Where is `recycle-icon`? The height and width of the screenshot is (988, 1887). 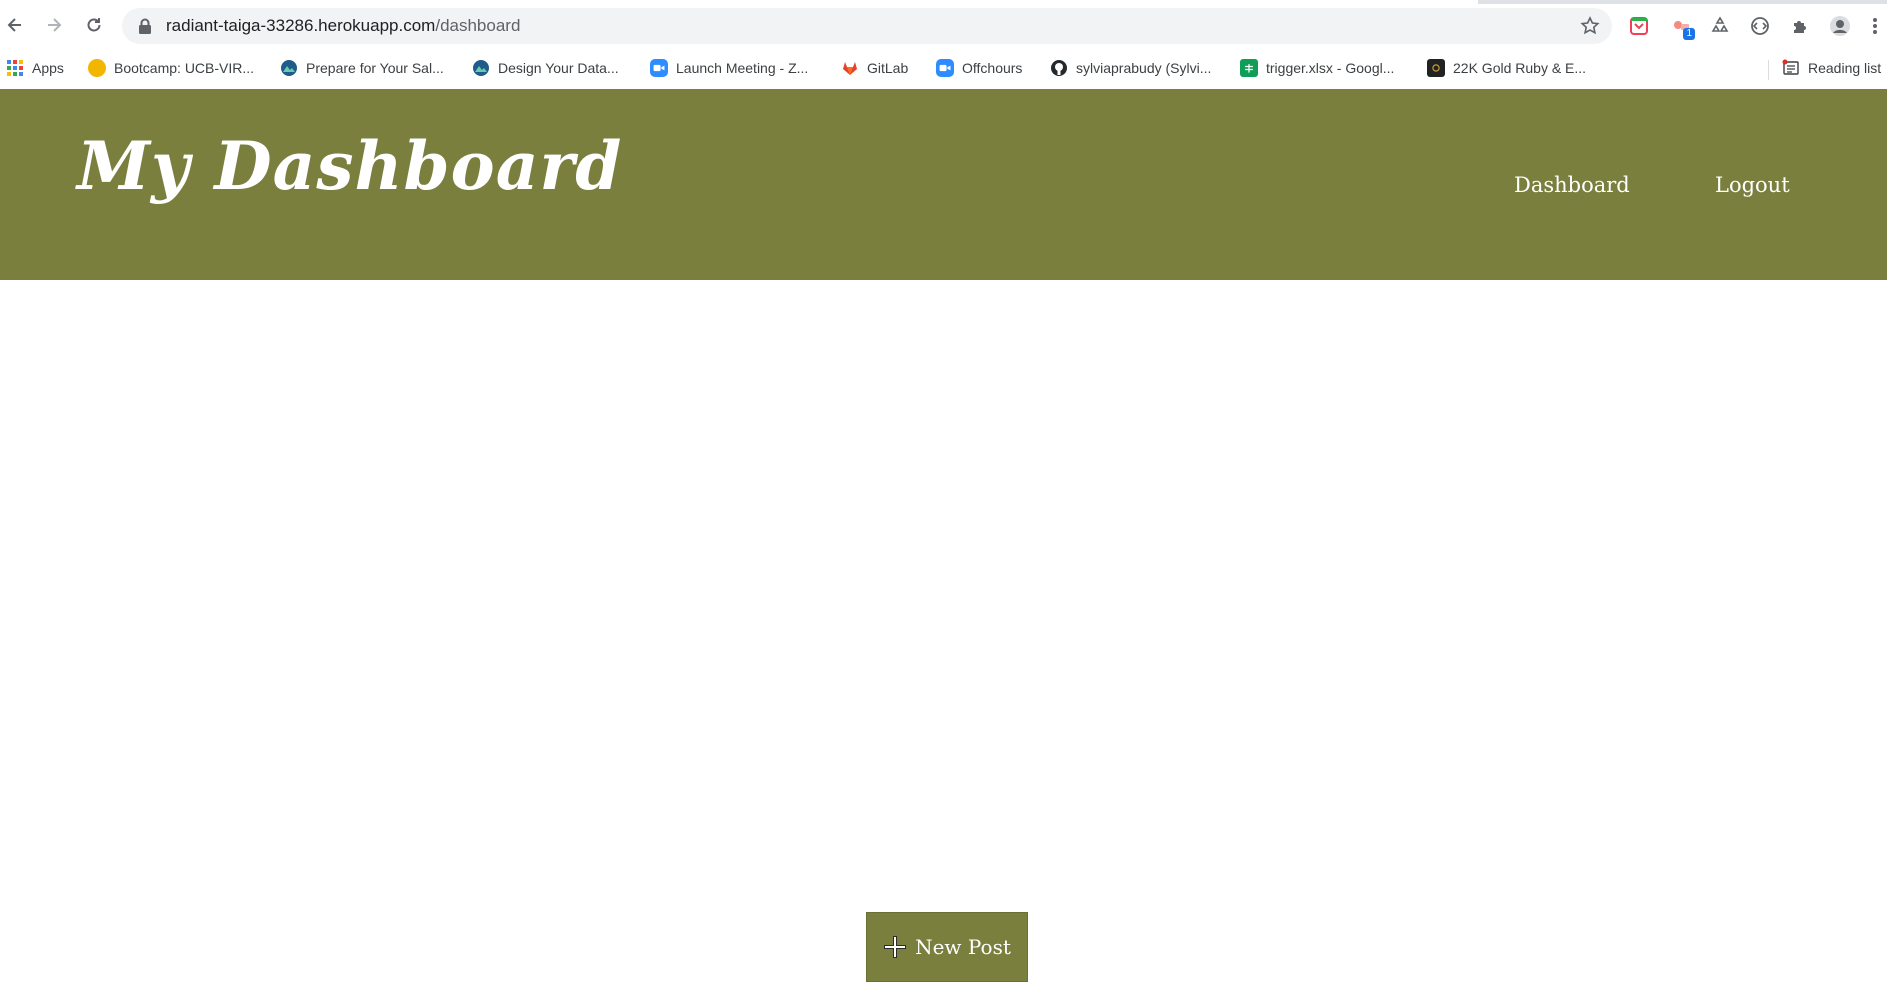
recycle-icon is located at coordinates (1720, 24).